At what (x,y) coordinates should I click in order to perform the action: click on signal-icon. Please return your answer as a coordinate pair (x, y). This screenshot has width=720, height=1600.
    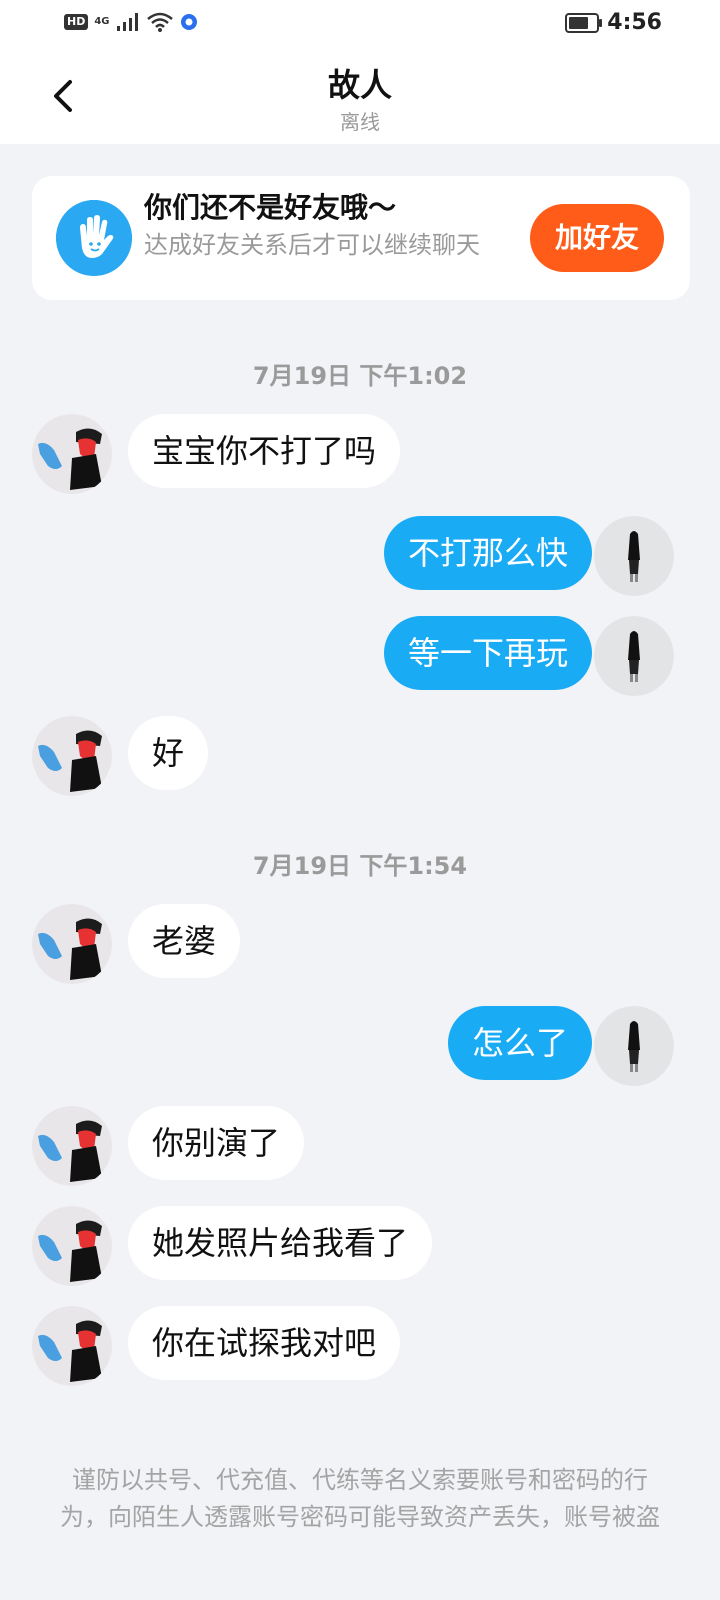
    Looking at the image, I should click on (127, 22).